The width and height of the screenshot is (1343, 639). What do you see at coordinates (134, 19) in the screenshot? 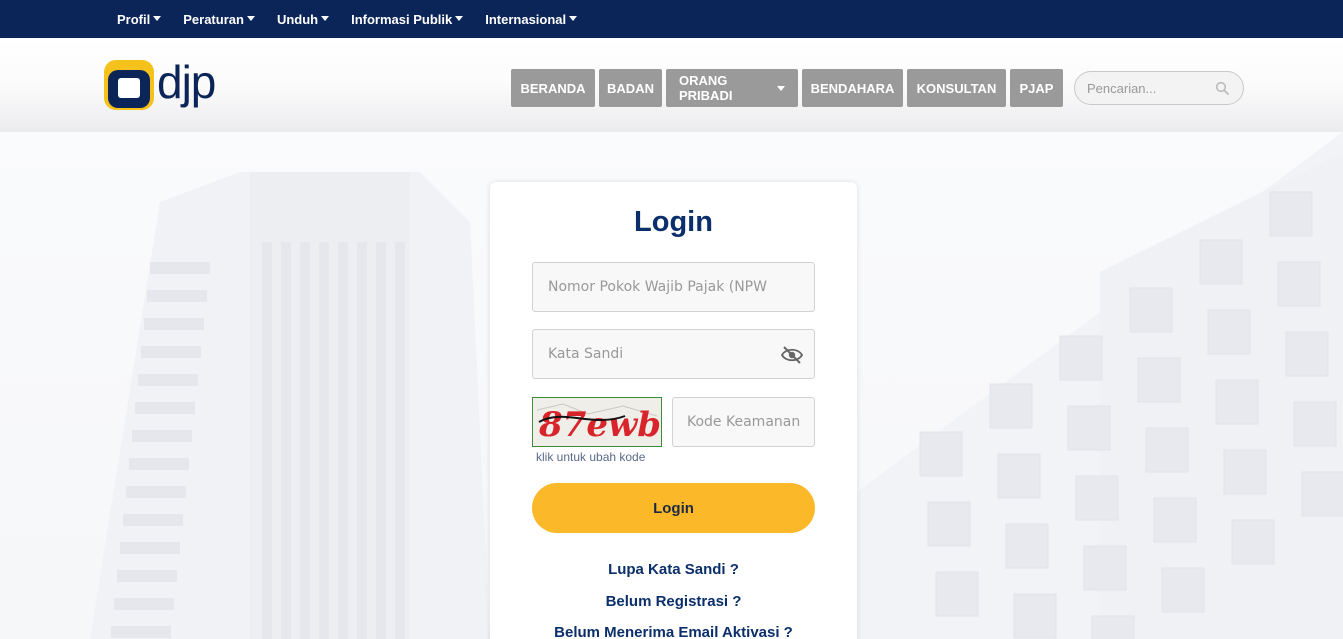
I see `top-menu-label: Profil` at bounding box center [134, 19].